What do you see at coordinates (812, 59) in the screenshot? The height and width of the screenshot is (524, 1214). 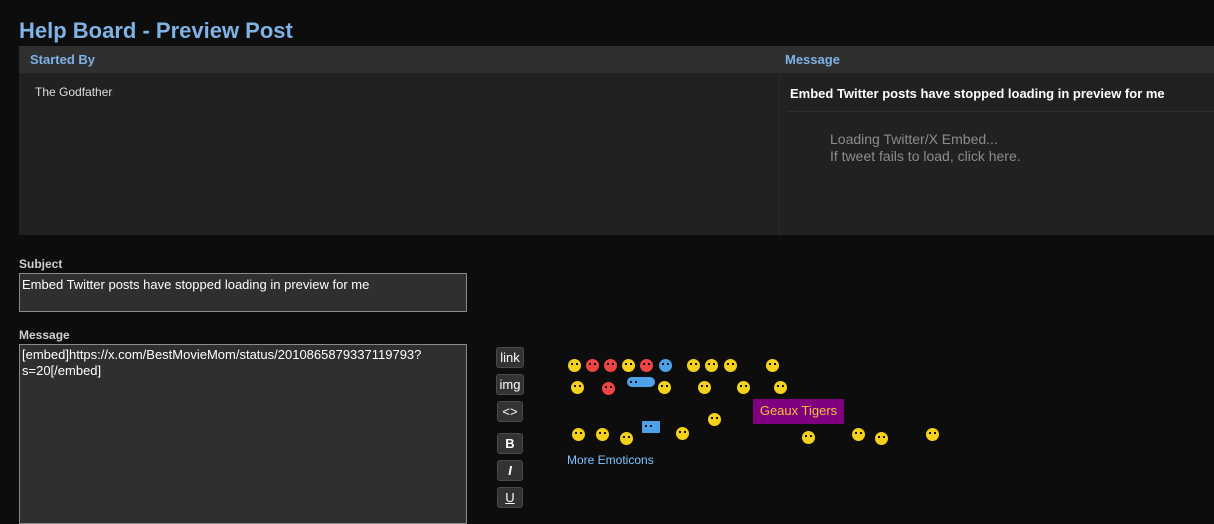 I see `message-header: Message` at bounding box center [812, 59].